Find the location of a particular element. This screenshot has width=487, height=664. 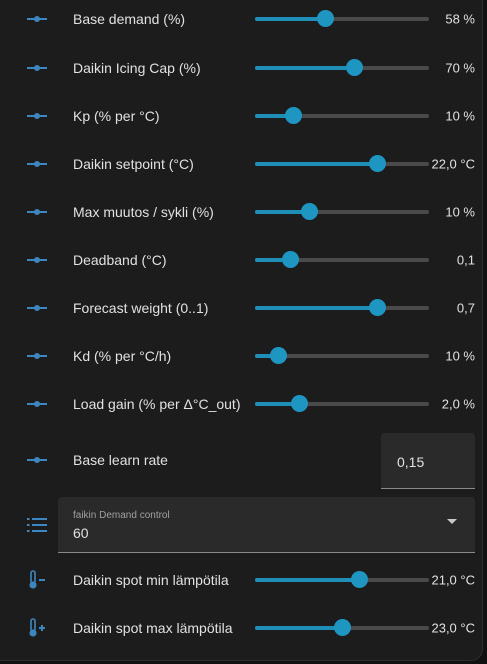

row-kd: Kd (% per °C/h) 10 % is located at coordinates (241, 356).